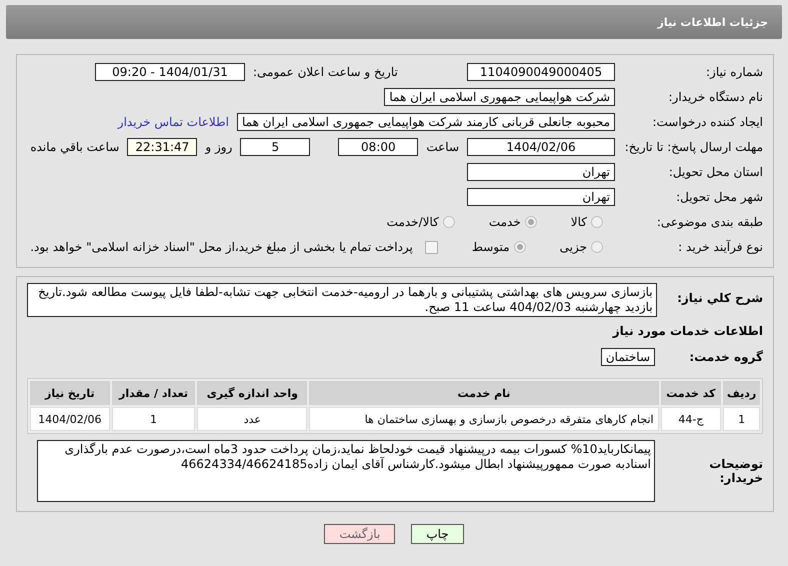  I want to click on days-label: روز و, so click(218, 147).